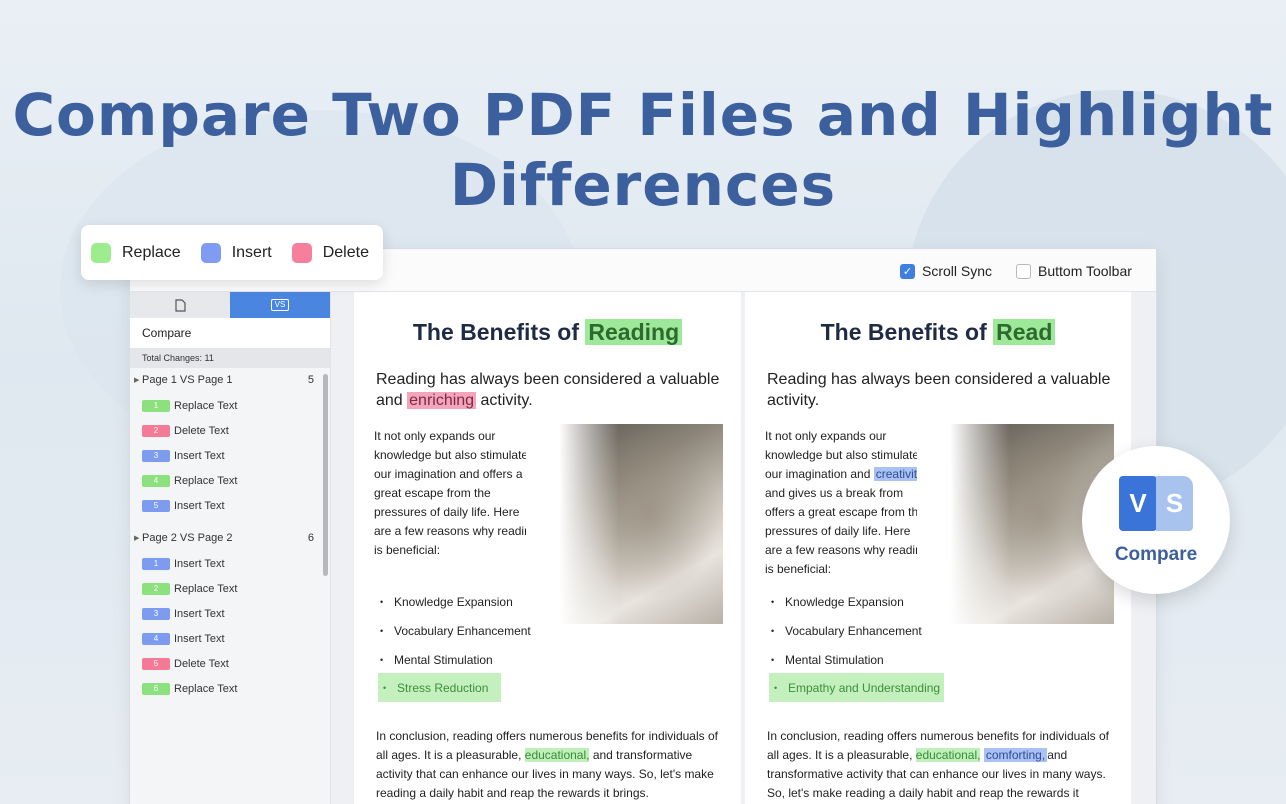  What do you see at coordinates (907, 271) in the screenshot?
I see `checkmark-icon: ✓` at bounding box center [907, 271].